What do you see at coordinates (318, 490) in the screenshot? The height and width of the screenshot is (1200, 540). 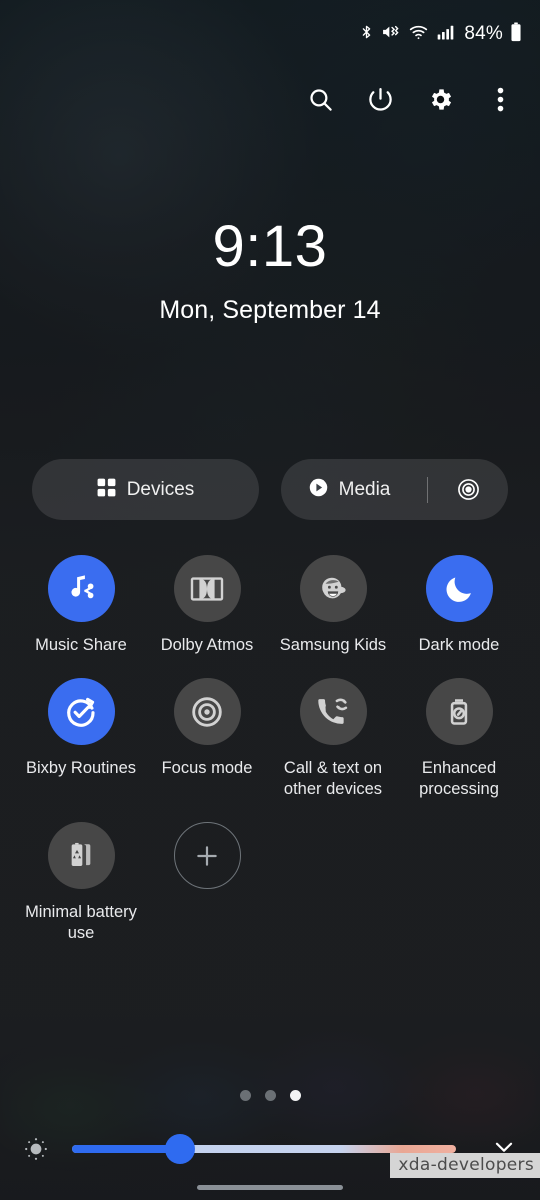 I see `play-circle-icon` at bounding box center [318, 490].